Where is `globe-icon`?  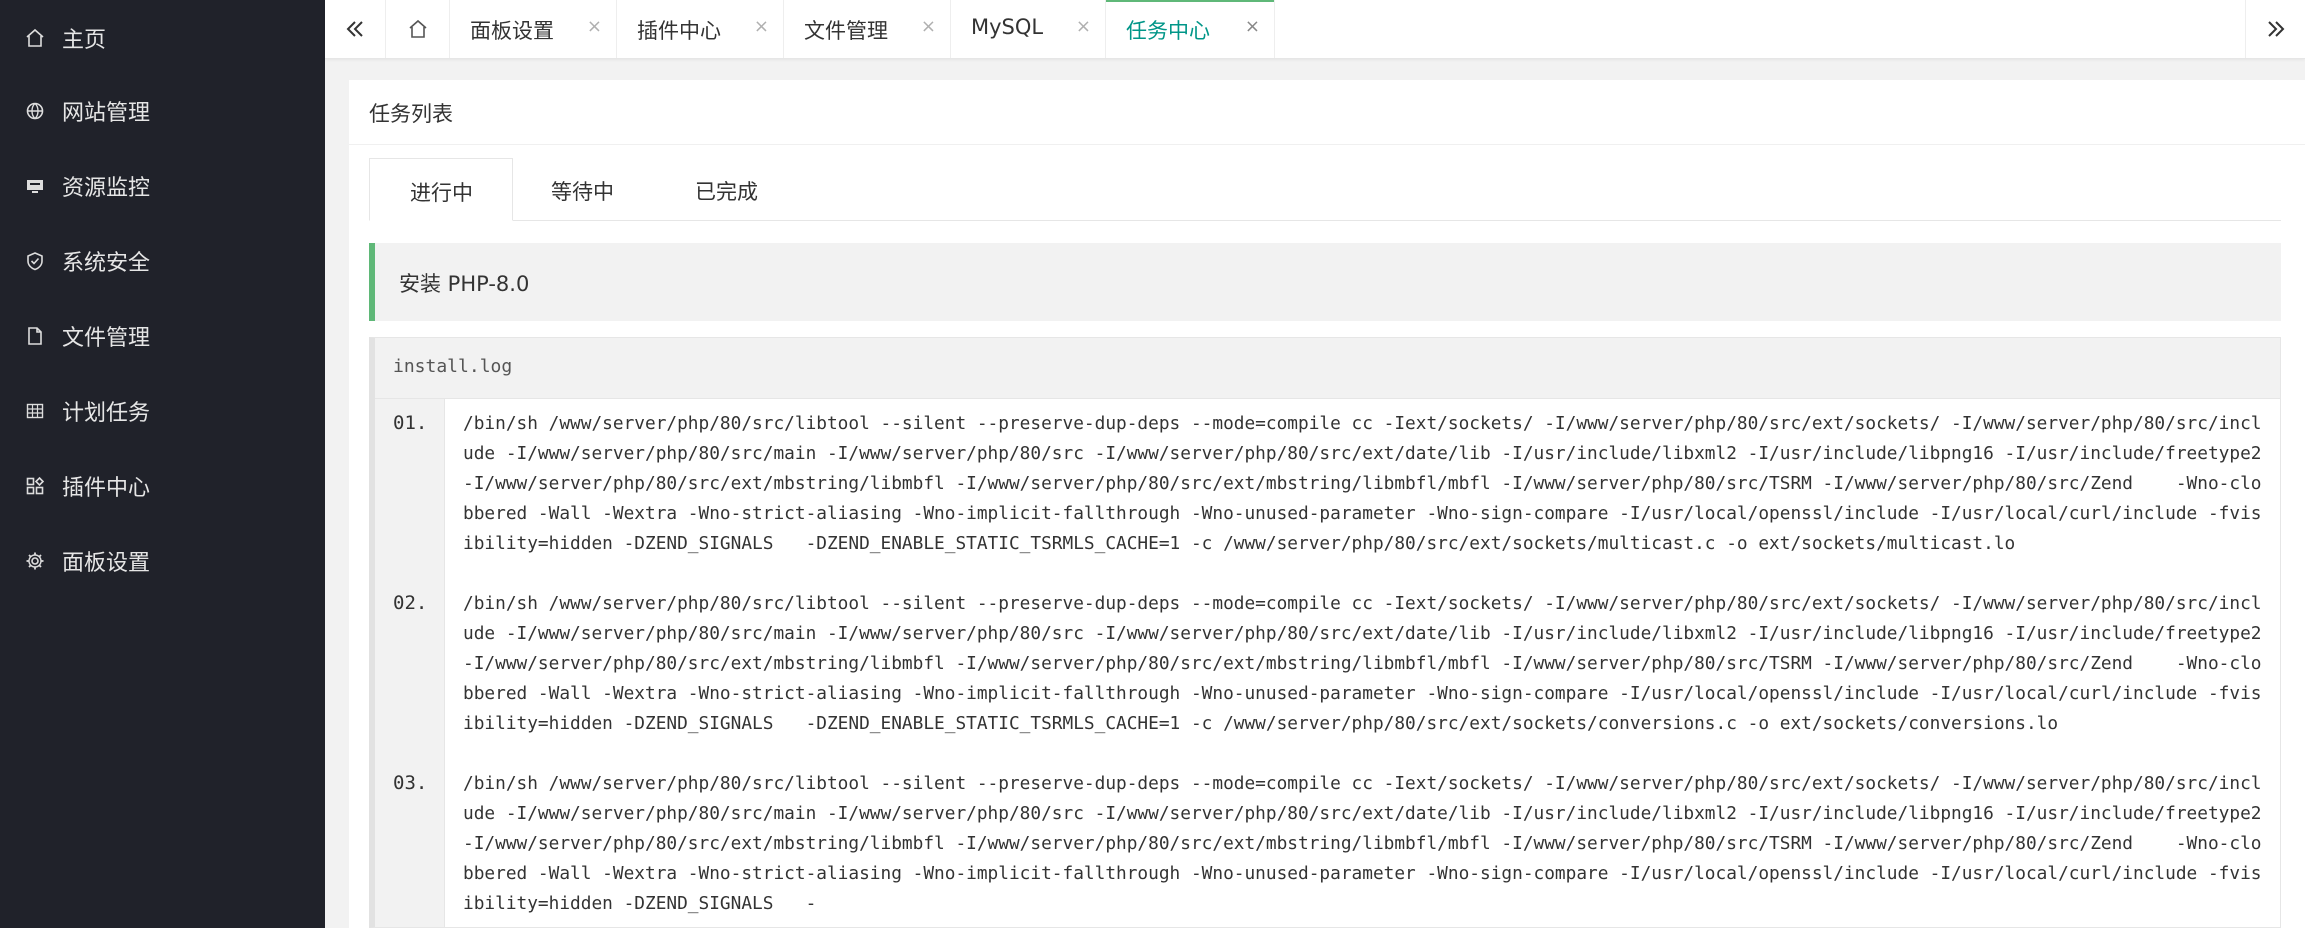 globe-icon is located at coordinates (35, 110).